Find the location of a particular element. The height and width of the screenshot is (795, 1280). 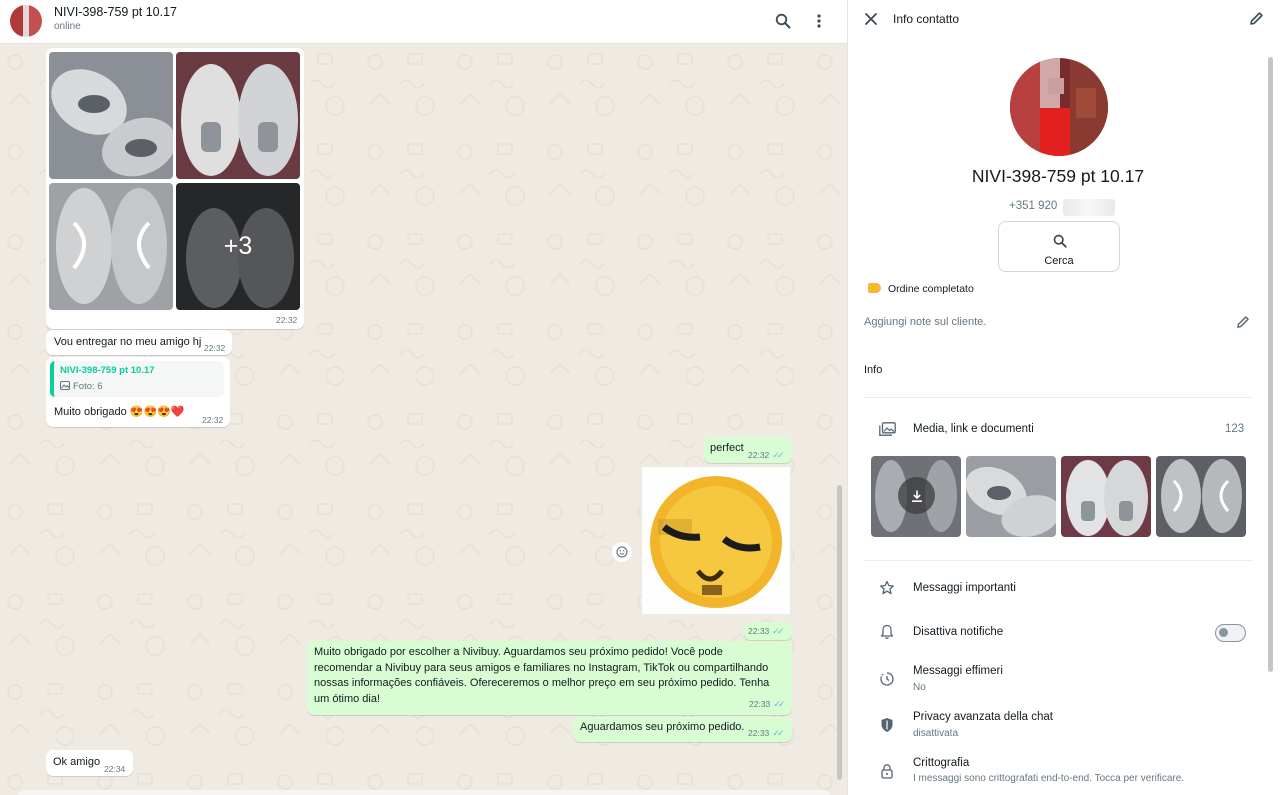

download-icon is located at coordinates (916, 496).